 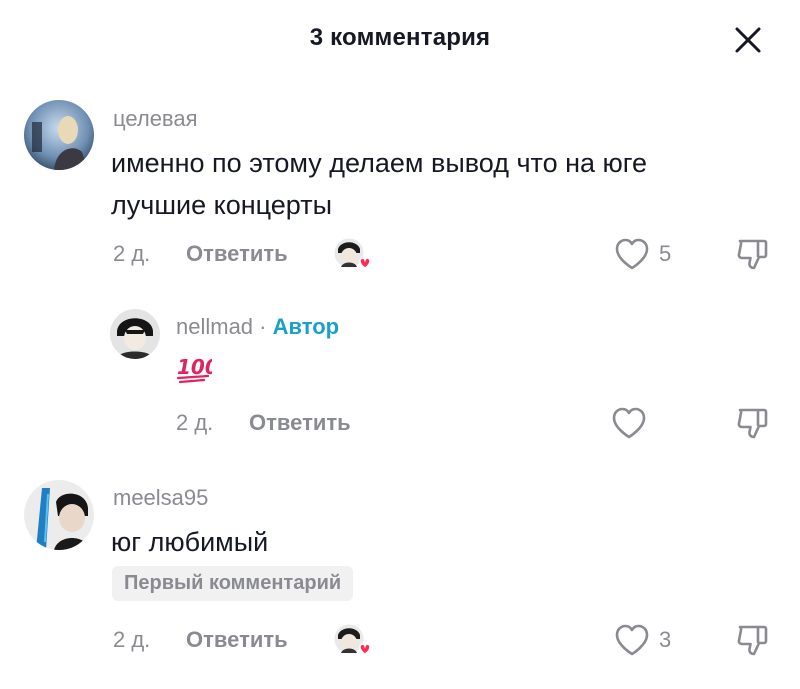 I want to click on reply-time: 2 д., so click(x=195, y=422).